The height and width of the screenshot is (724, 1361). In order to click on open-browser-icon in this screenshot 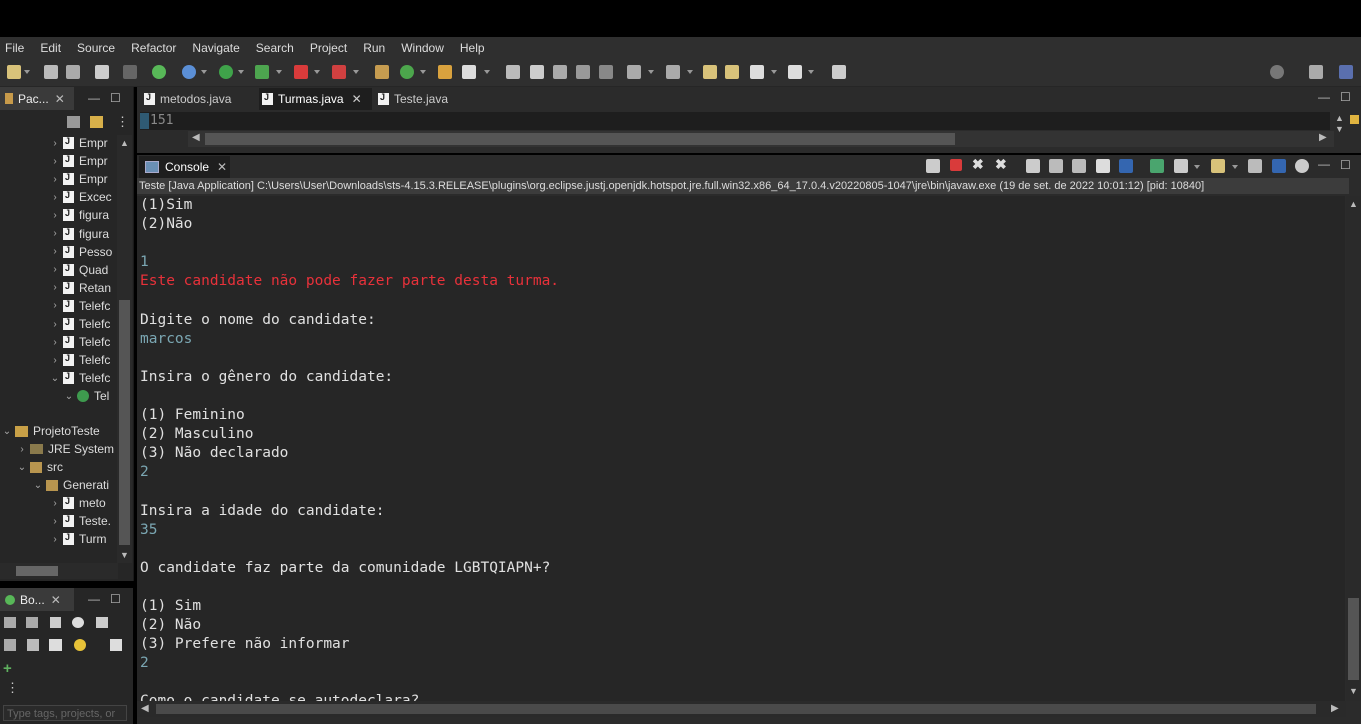, I will do `click(78, 622)`.